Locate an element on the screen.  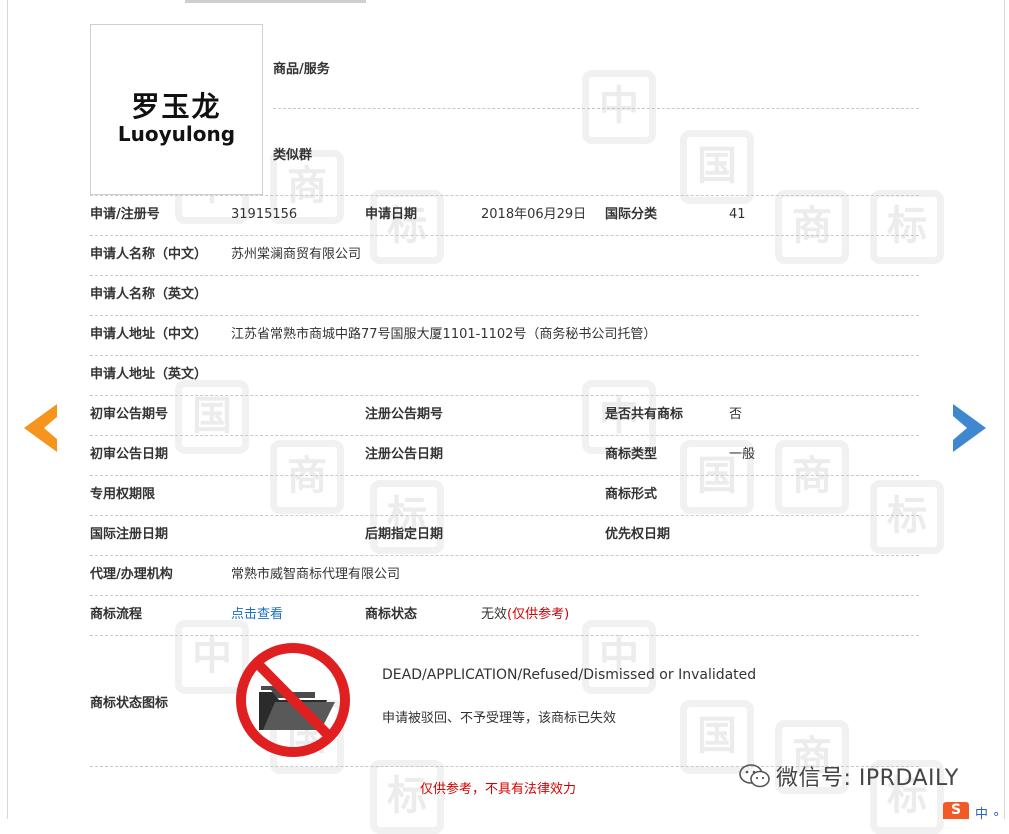
field-label: 申请人名称（中文） is located at coordinates (148, 255).